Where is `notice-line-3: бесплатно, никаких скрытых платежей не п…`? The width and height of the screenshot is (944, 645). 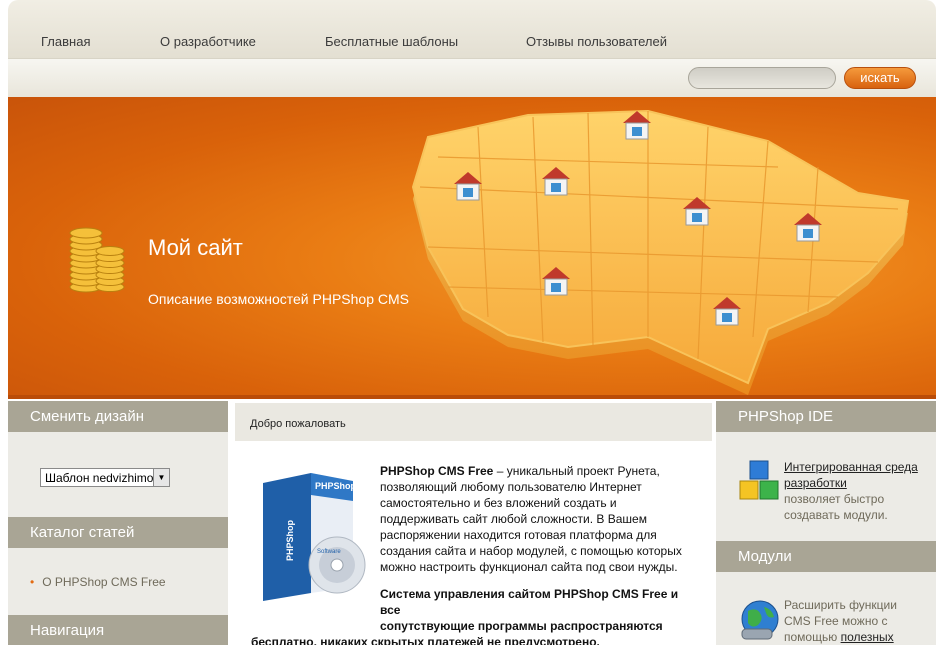 notice-line-3: бесплатно, никаких скрытых платежей не п… is located at coordinates (425, 640).